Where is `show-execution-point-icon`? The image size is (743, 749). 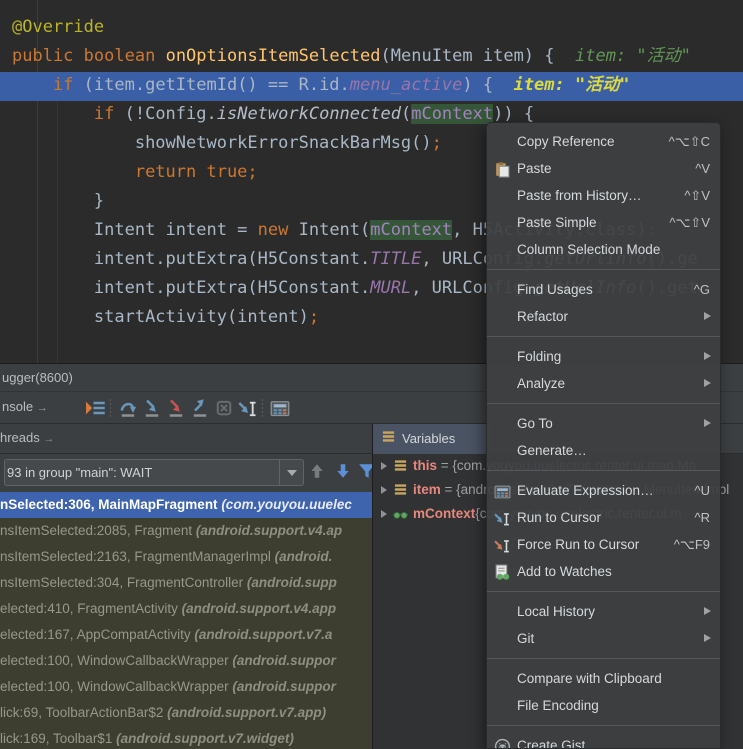 show-execution-point-icon is located at coordinates (95, 408).